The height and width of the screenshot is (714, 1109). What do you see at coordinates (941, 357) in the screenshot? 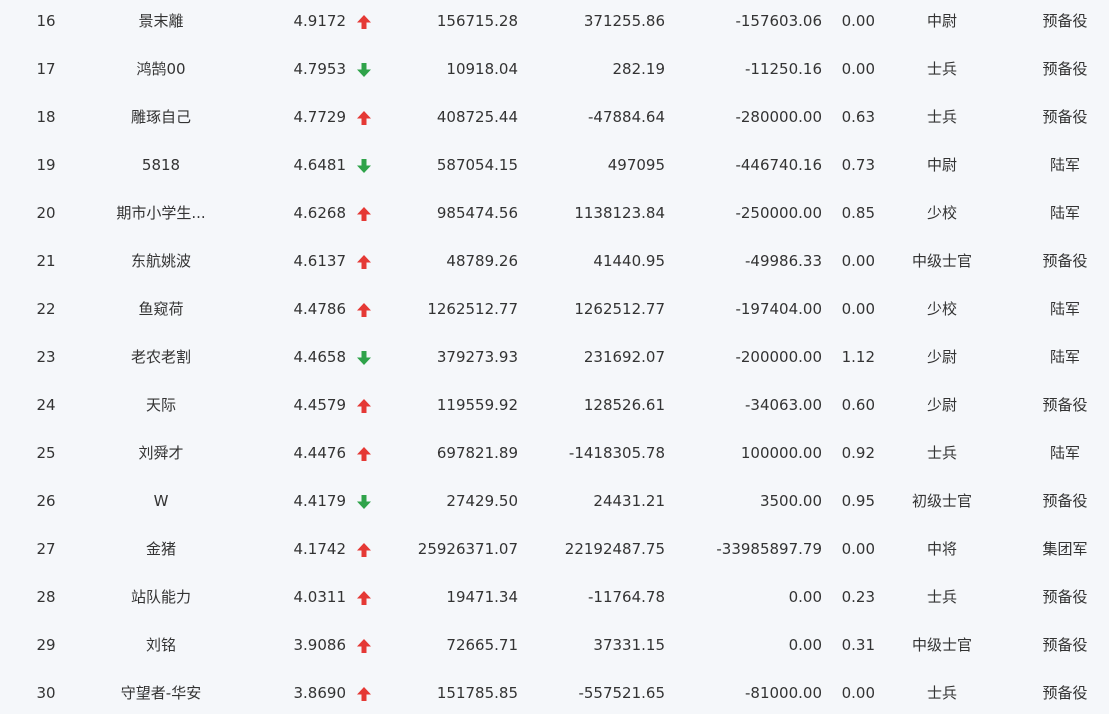
I see `title-cell: 少尉` at bounding box center [941, 357].